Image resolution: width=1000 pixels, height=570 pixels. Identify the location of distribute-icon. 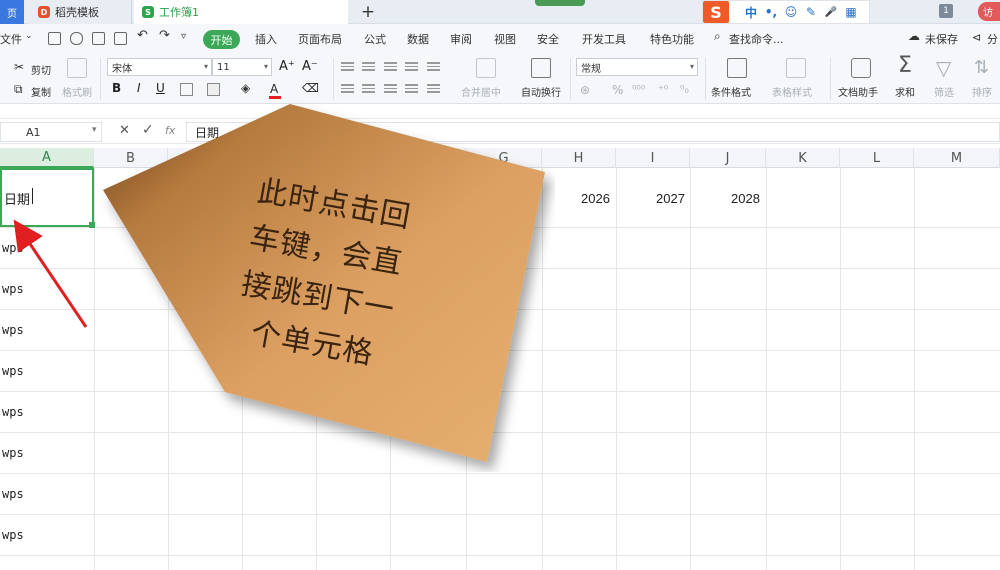
(433, 89).